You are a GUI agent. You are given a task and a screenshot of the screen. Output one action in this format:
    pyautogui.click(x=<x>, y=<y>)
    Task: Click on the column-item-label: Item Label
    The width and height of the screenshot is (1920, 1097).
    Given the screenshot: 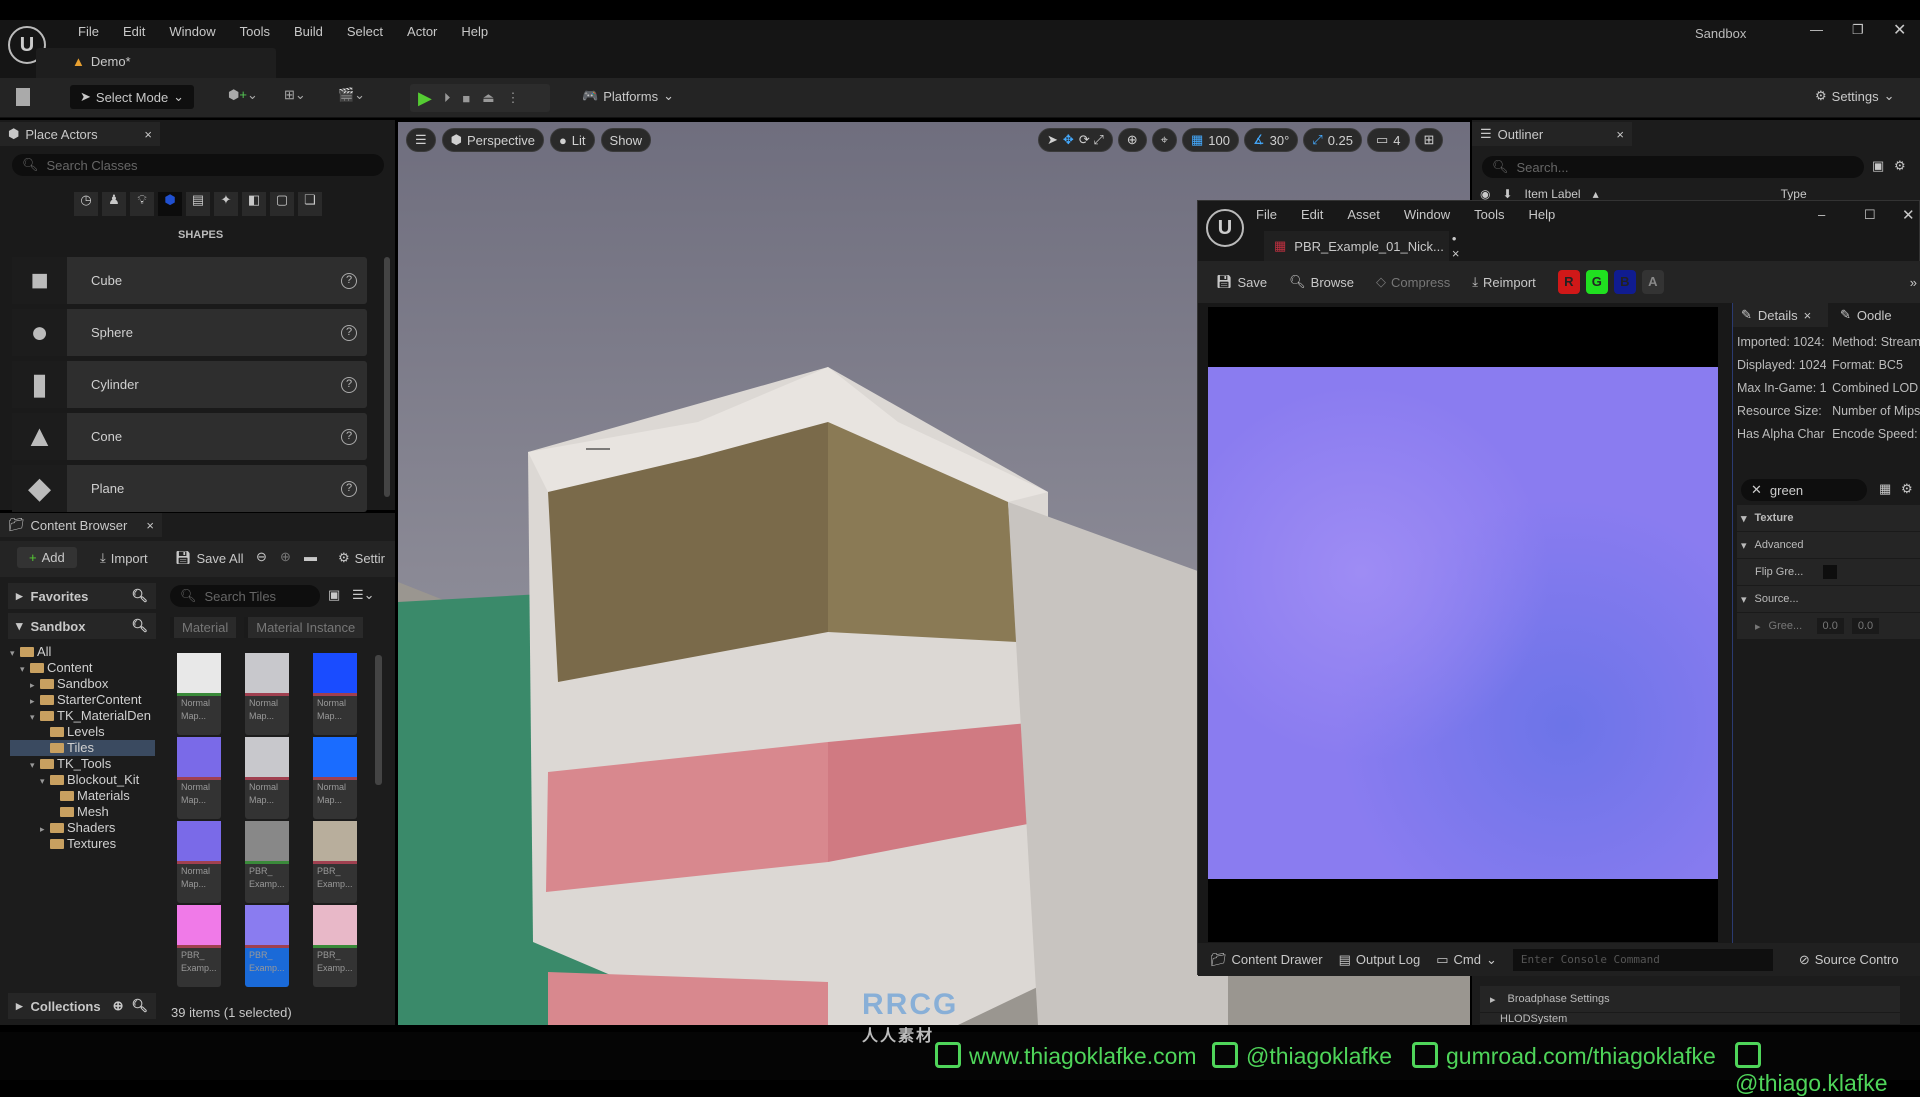 What is the action you would take?
    pyautogui.click(x=1553, y=194)
    